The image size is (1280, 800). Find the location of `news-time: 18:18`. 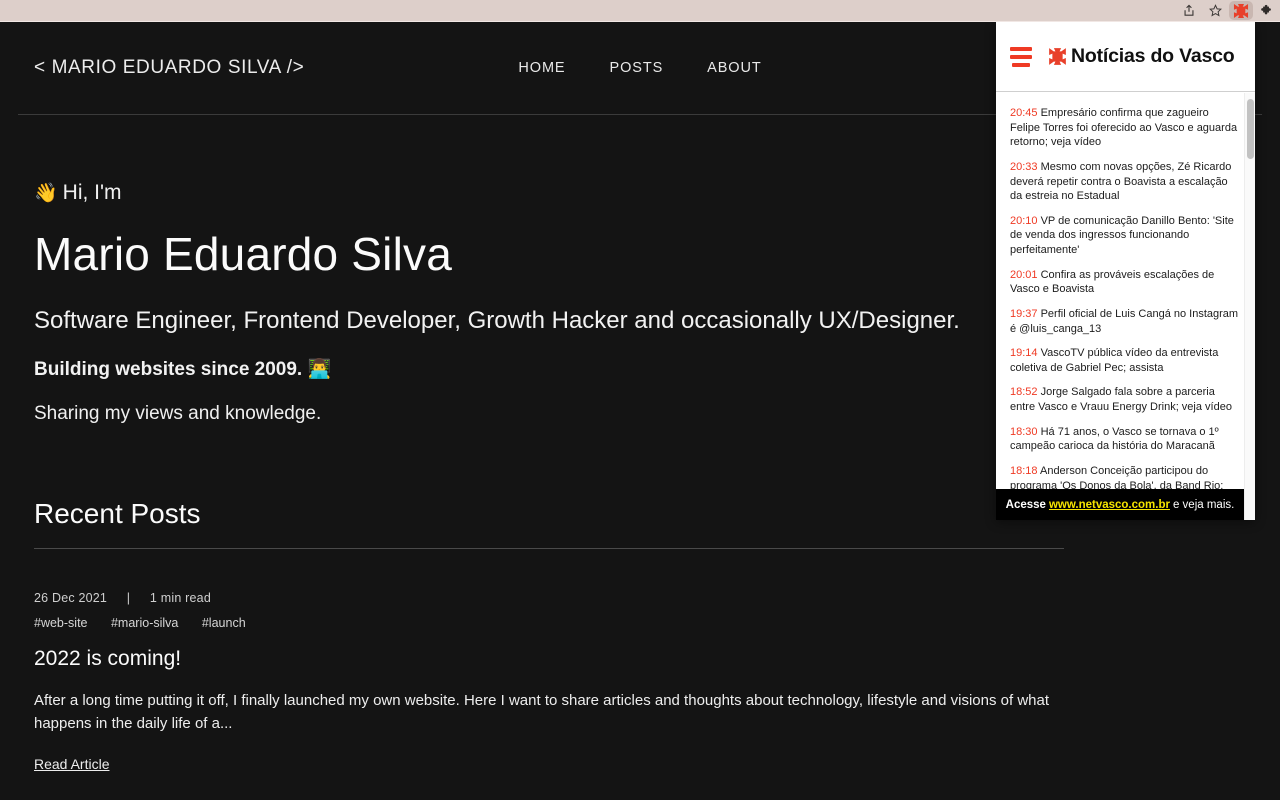

news-time: 18:18 is located at coordinates (1024, 470).